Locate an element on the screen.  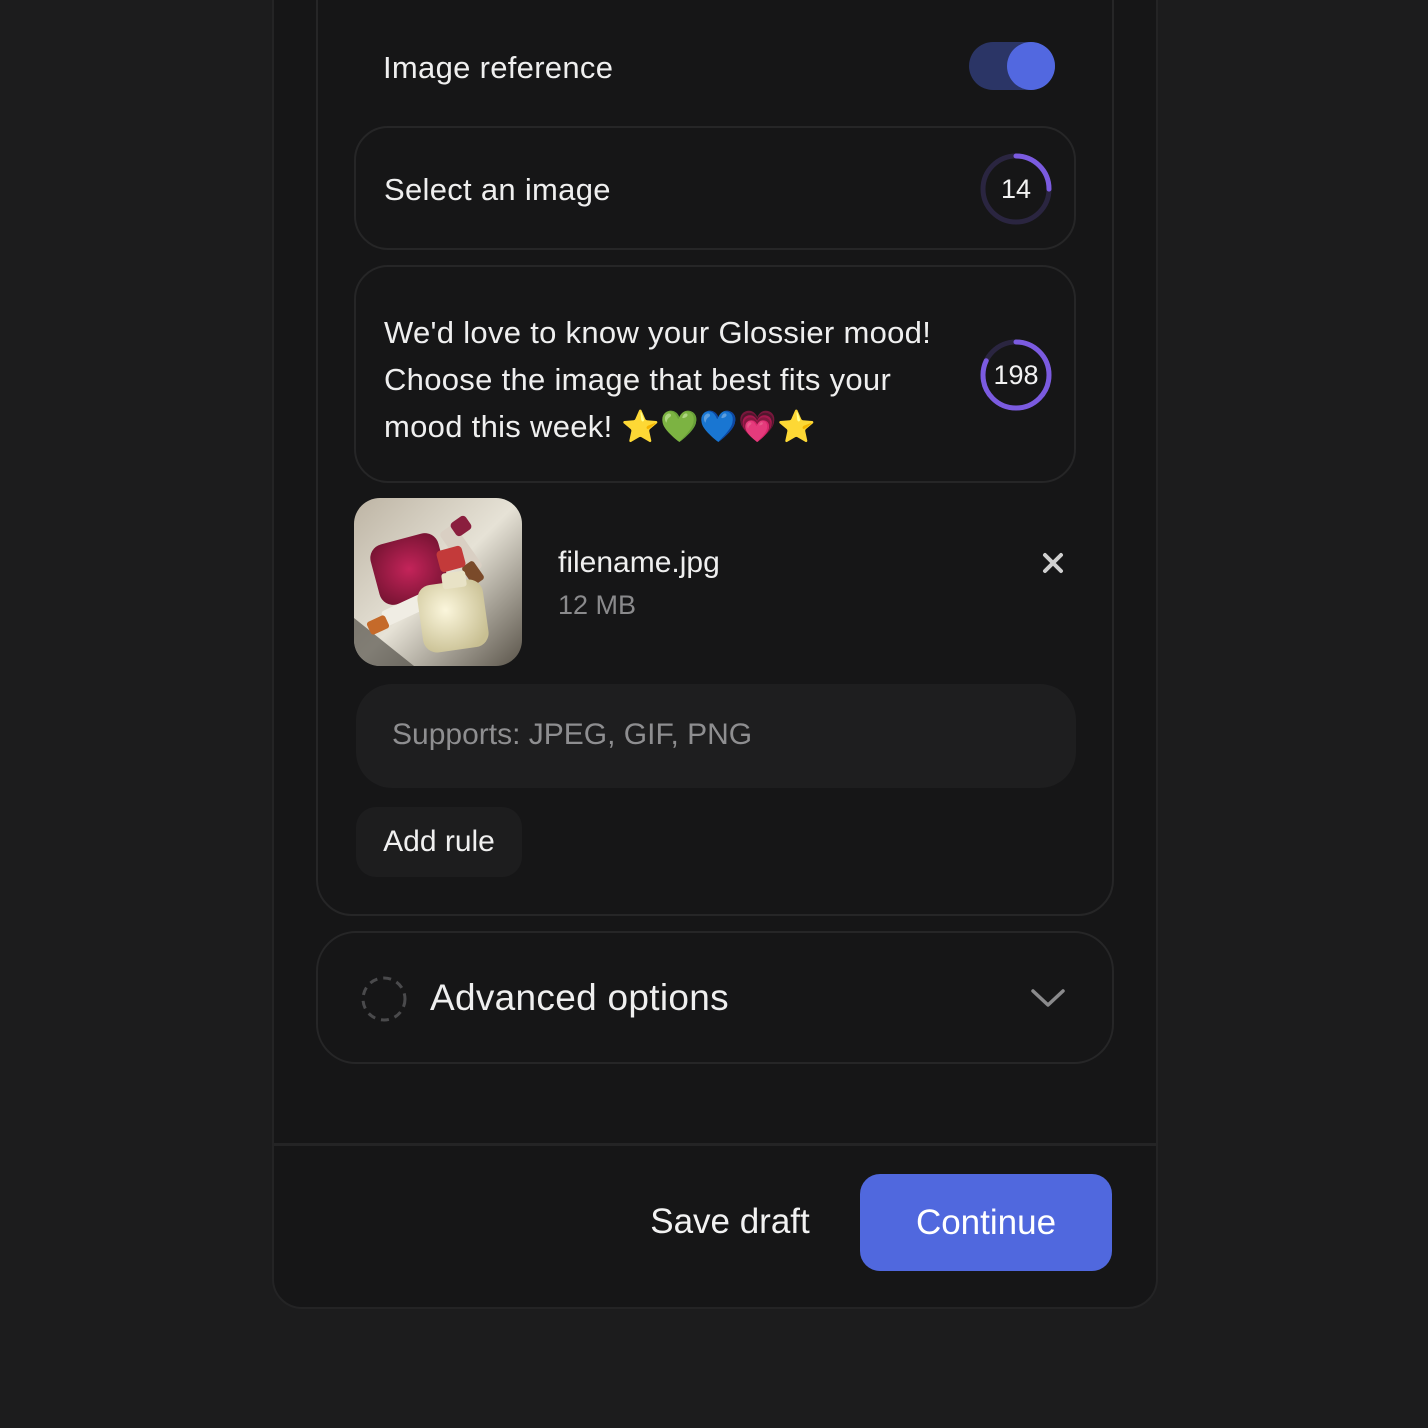
remove-attachment-icon is located at coordinates (1053, 563).